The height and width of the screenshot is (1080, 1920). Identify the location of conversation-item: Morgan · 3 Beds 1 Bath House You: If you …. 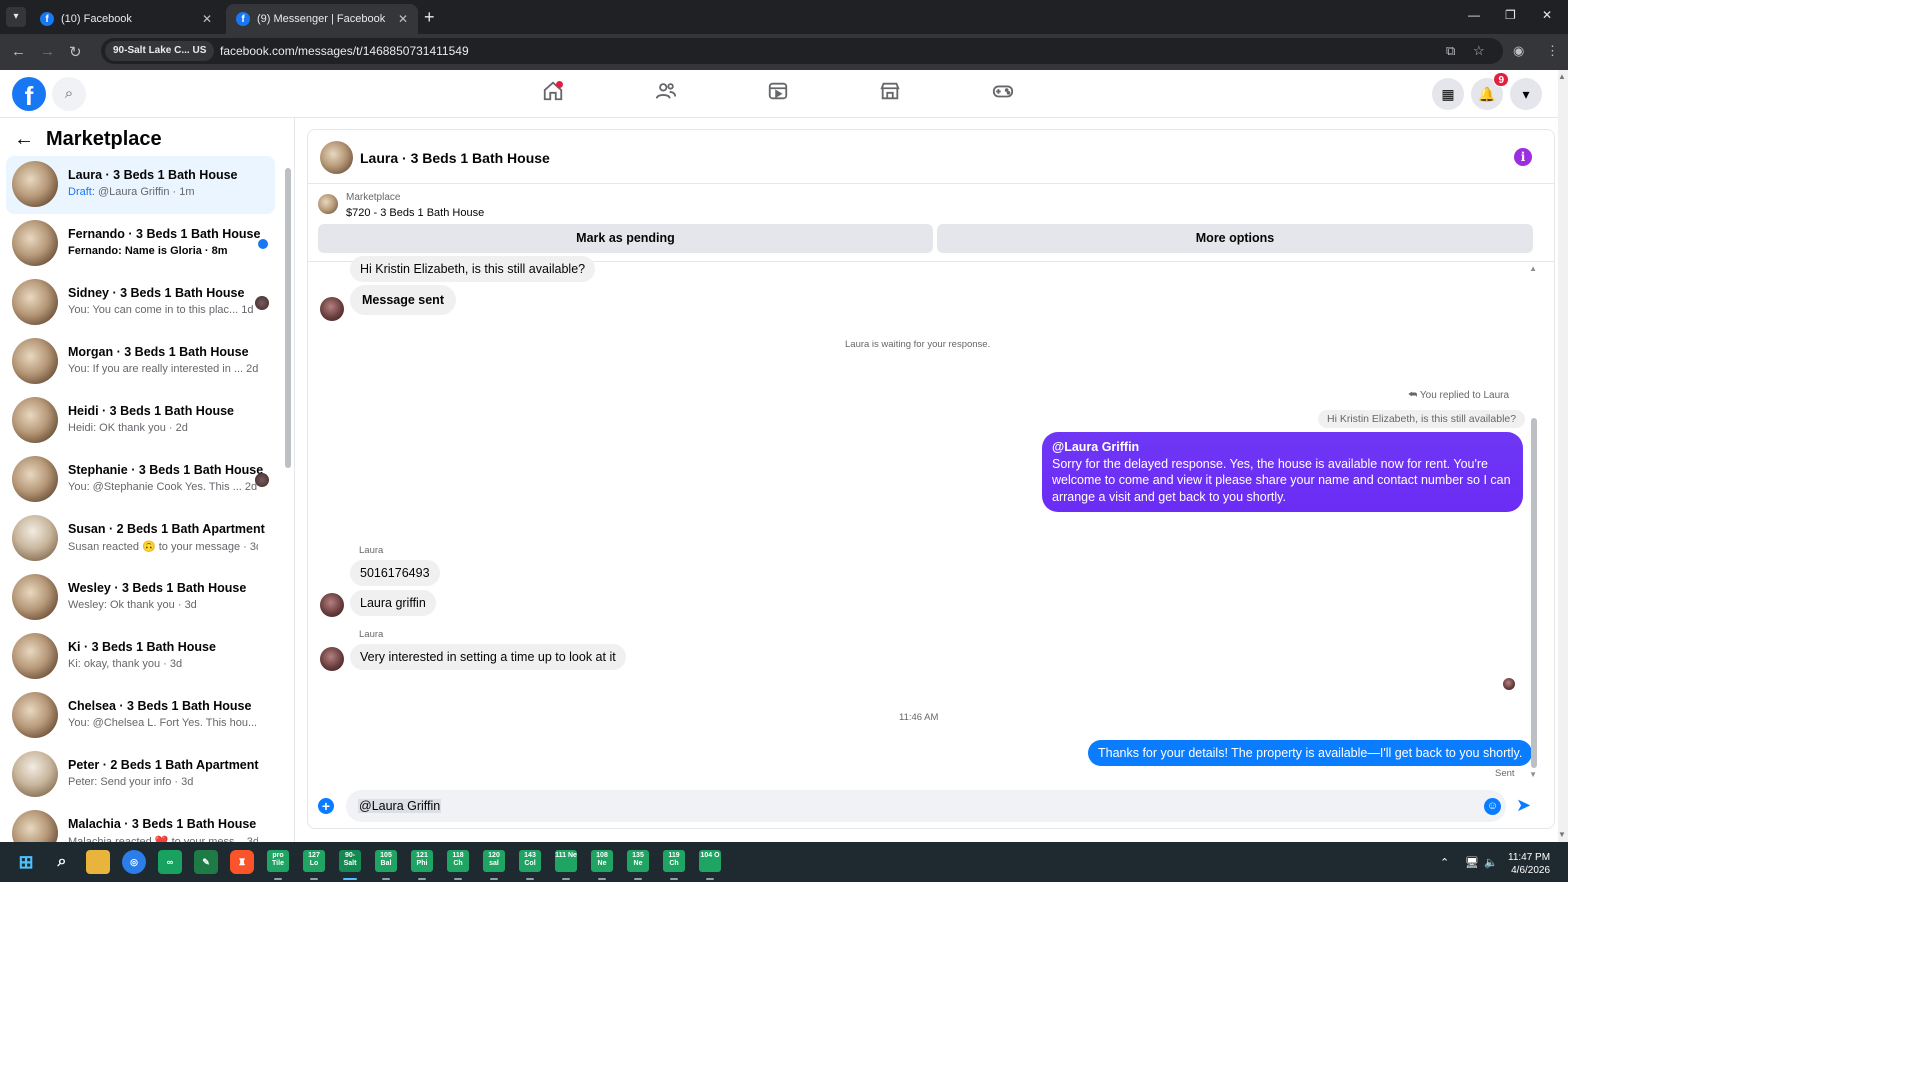
(140, 362).